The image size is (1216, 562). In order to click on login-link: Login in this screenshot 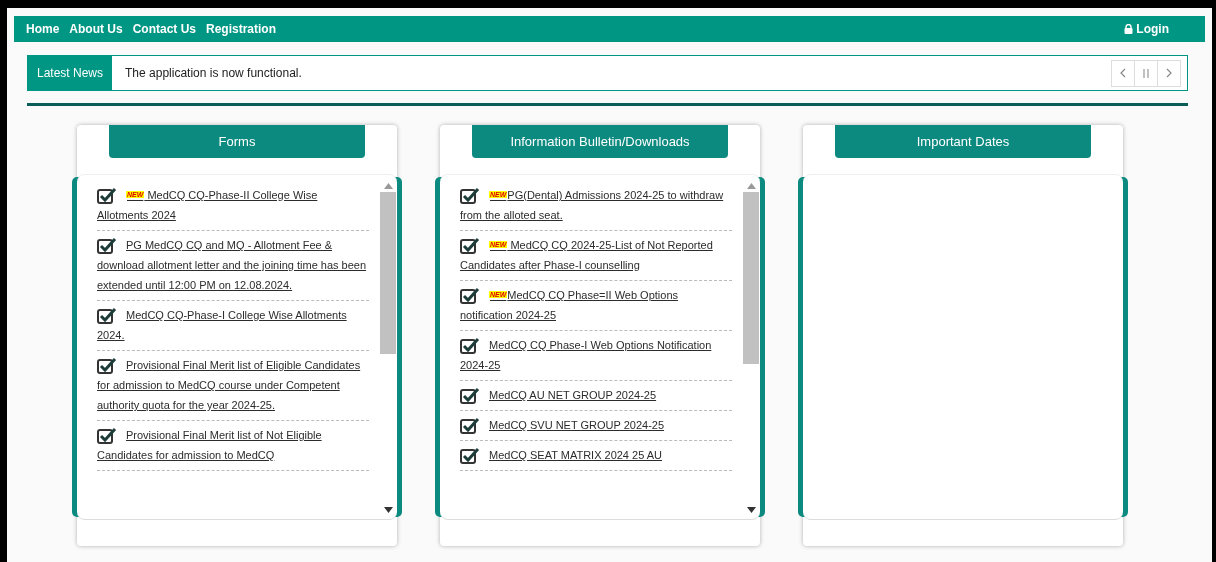, I will do `click(1146, 29)`.